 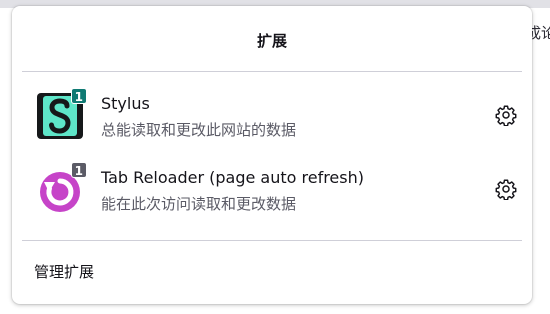 What do you see at coordinates (272, 240) in the screenshot?
I see `footer-divider` at bounding box center [272, 240].